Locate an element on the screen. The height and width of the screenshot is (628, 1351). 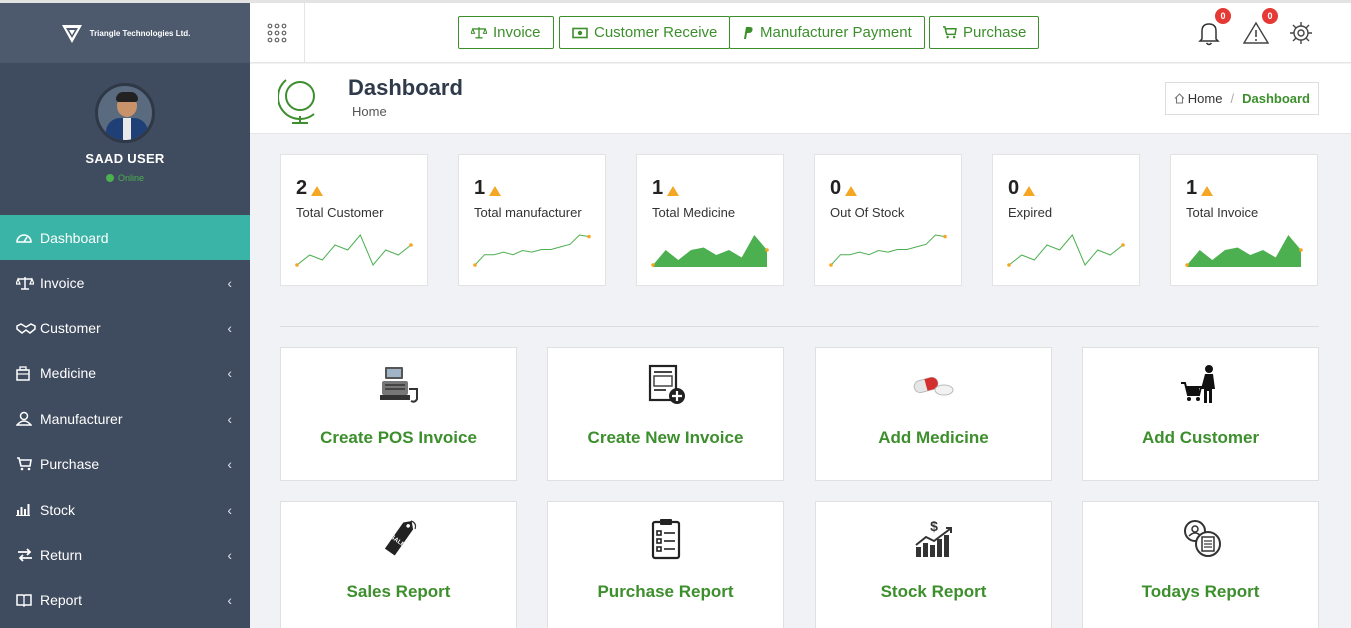
tile-label: Purchase Report is located at coordinates (665, 591).